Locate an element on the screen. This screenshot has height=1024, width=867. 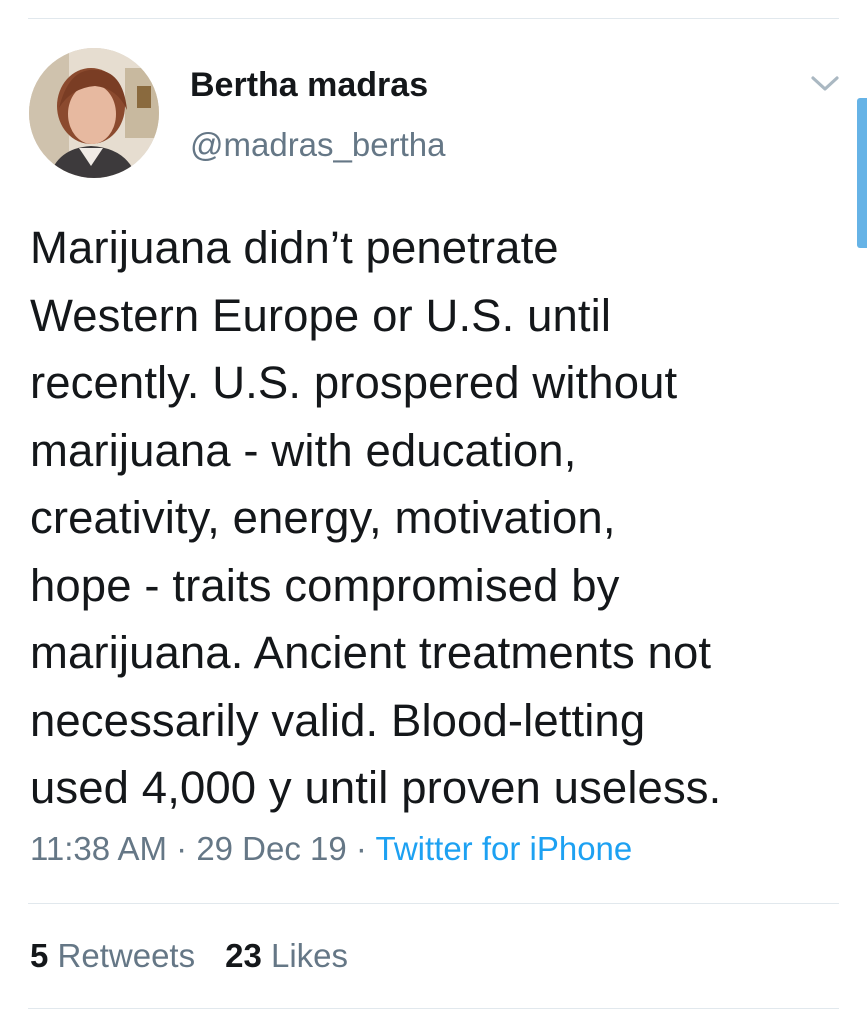
scrollbar is located at coordinates (862, 173).